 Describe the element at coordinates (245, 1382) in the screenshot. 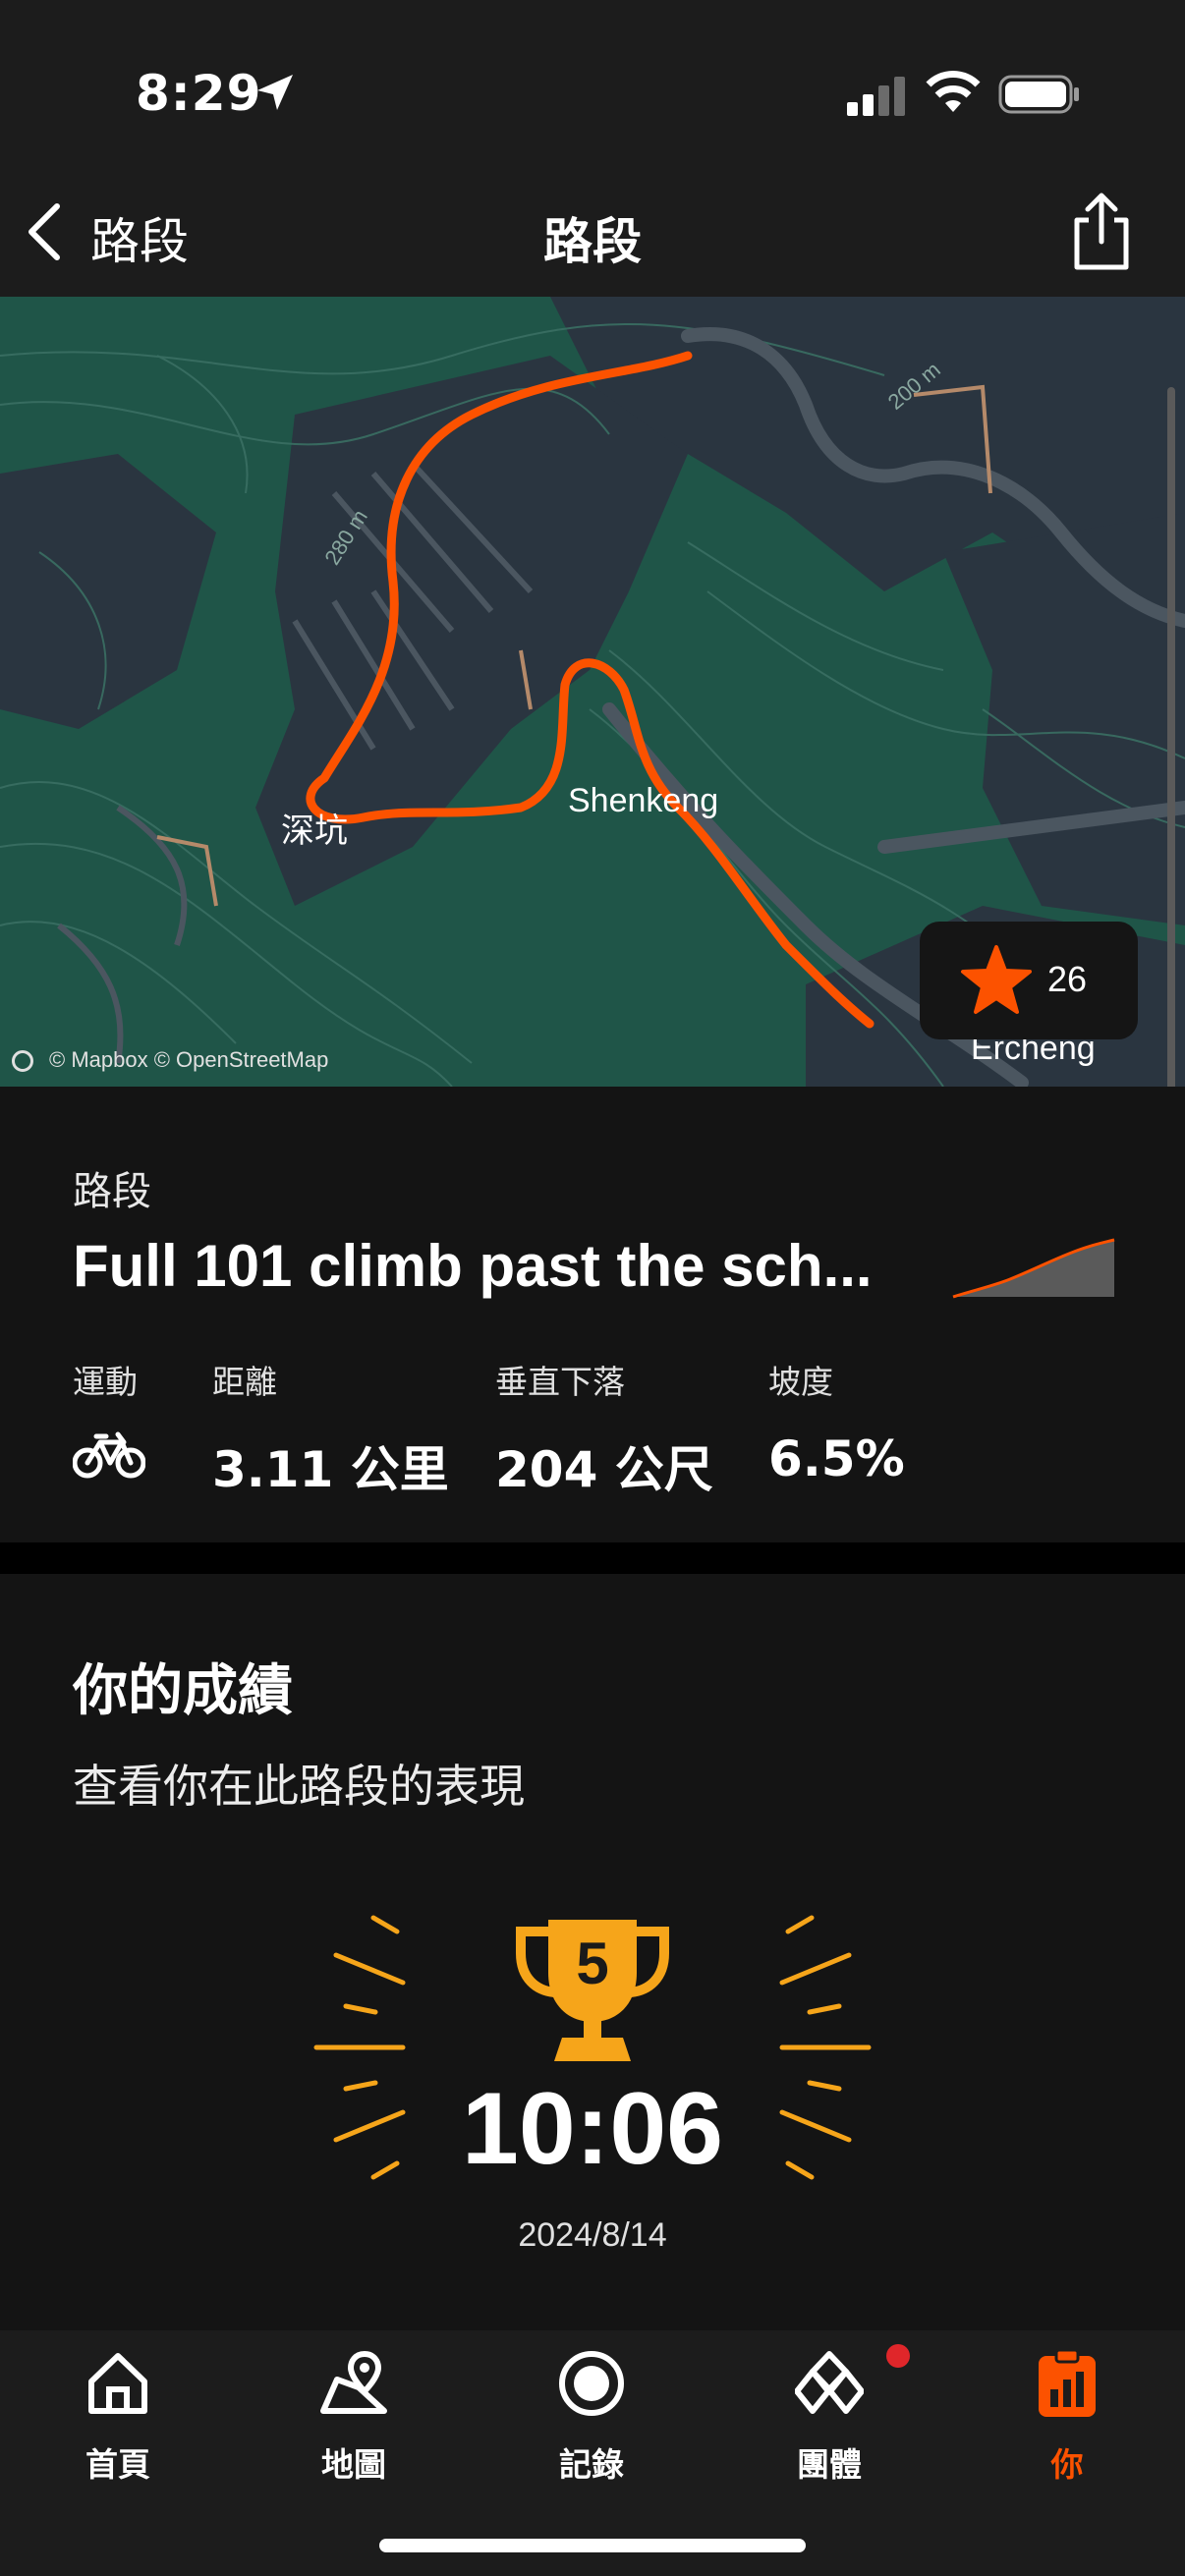

I see `stat-distance-label: 距離` at that location.